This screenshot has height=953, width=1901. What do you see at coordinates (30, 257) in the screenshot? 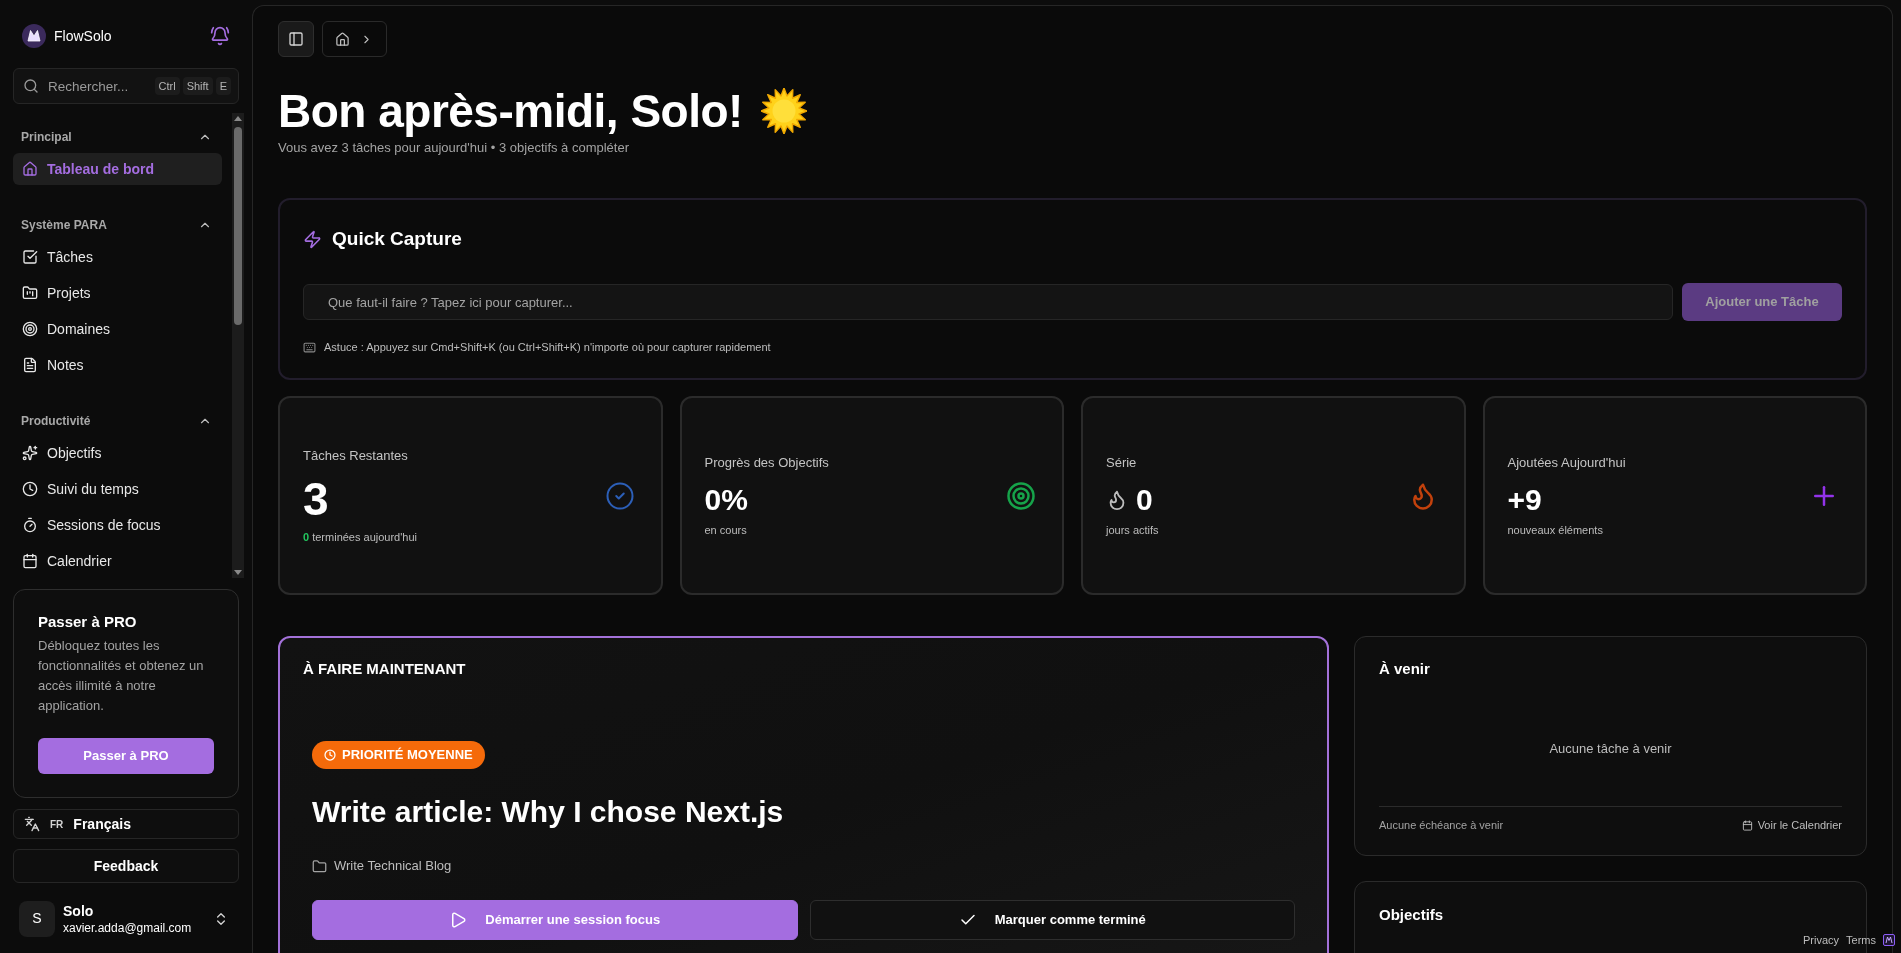
I see `checkbox-icon` at bounding box center [30, 257].